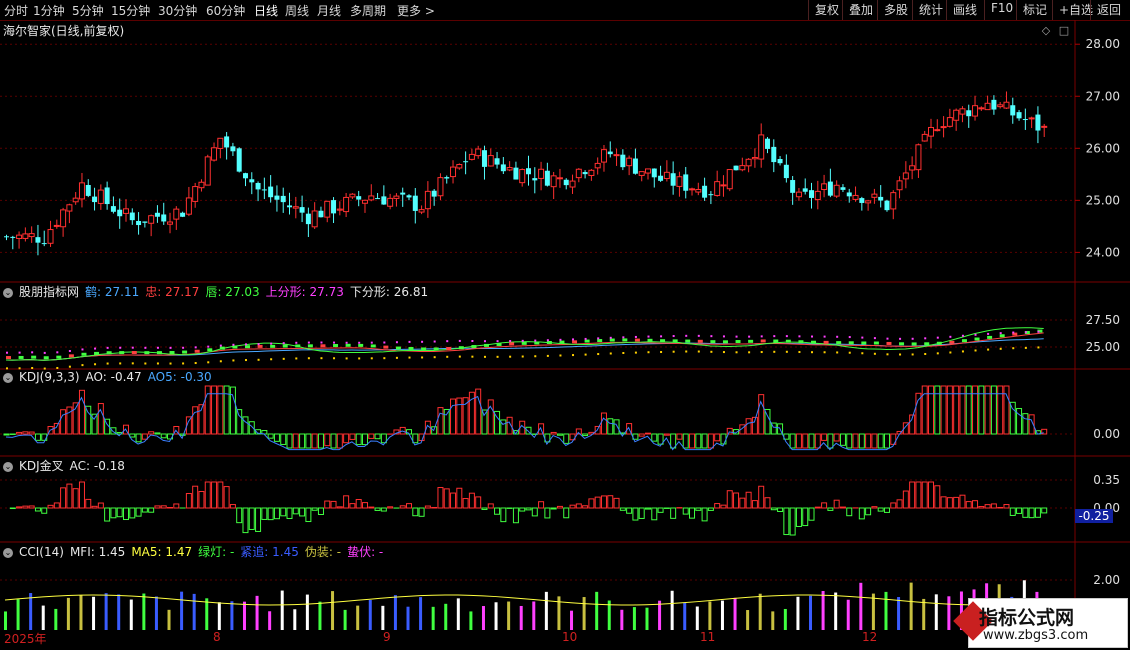  What do you see at coordinates (16, 10) in the screenshot?
I see `timeframe-tab-0: 分时` at bounding box center [16, 10].